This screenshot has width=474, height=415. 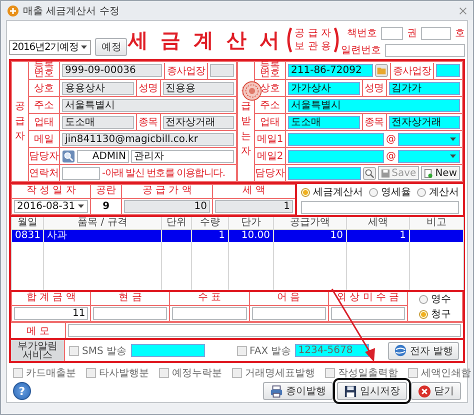 What do you see at coordinates (403, 235) in the screenshot?
I see `table-cell: 1` at bounding box center [403, 235].